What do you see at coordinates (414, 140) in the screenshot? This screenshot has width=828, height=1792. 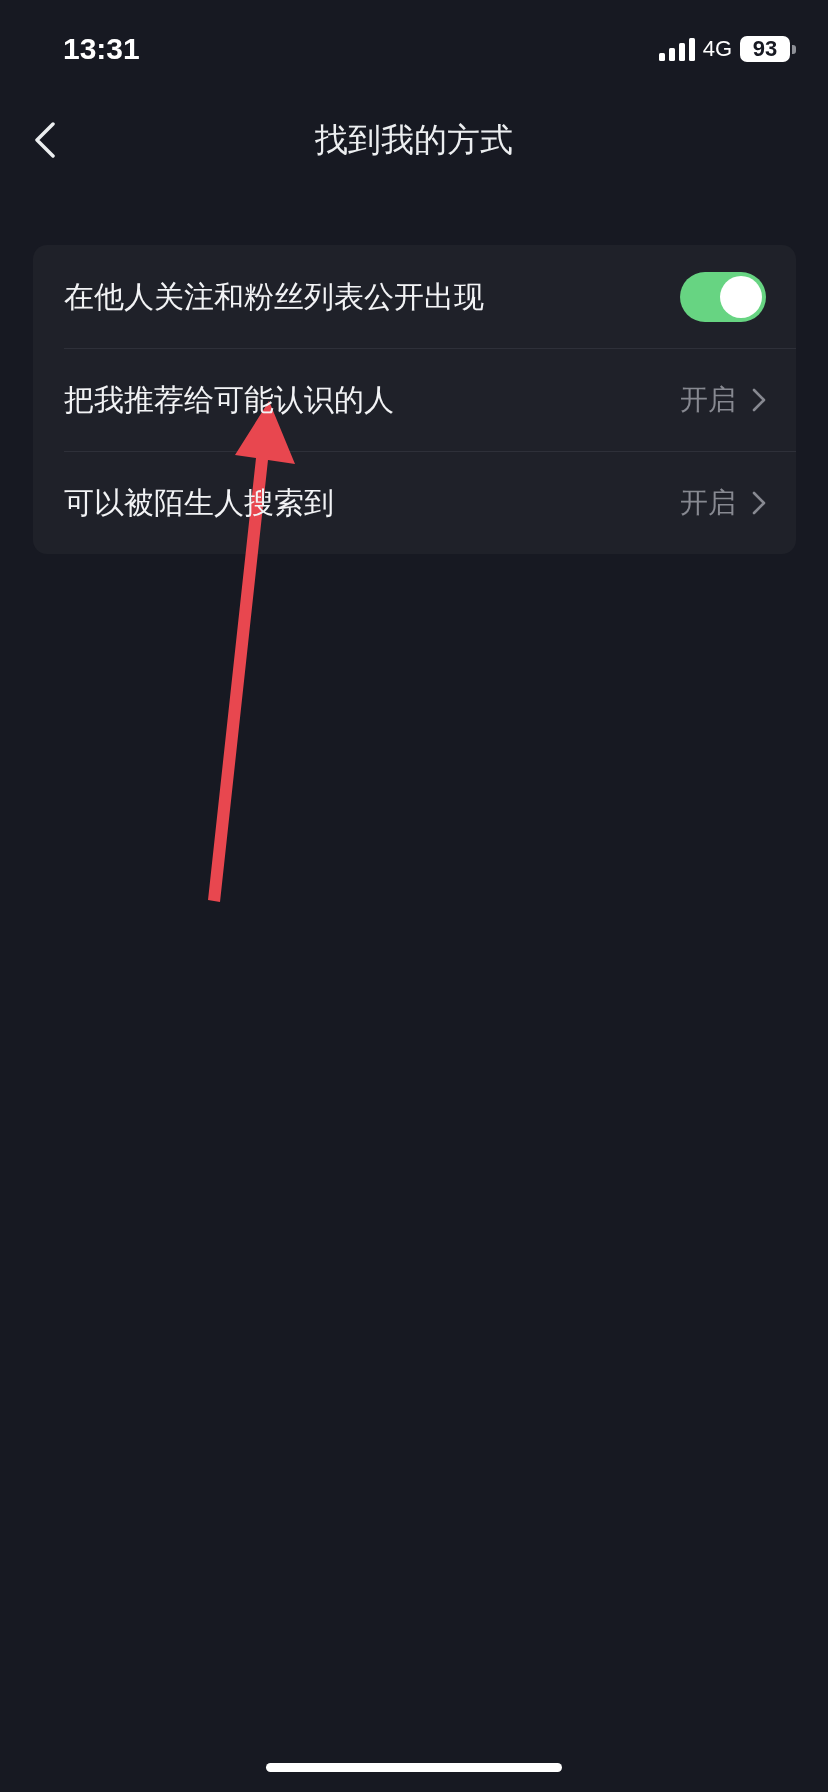 I see `page-title: 找到我的方式` at bounding box center [414, 140].